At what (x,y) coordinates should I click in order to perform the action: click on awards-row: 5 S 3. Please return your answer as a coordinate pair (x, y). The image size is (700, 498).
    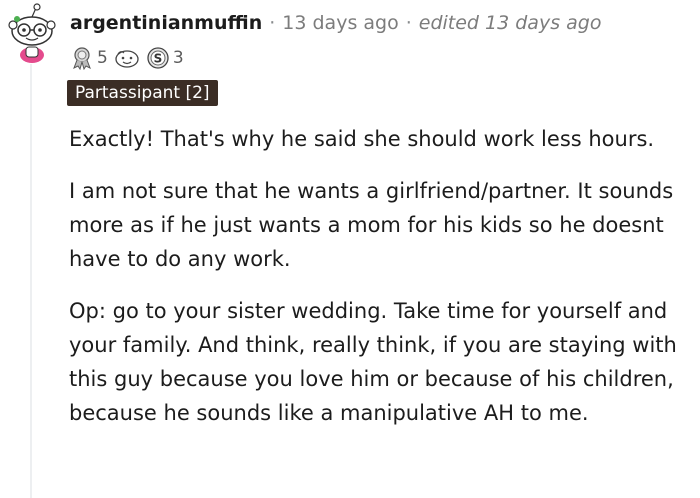
    Looking at the image, I should click on (130, 58).